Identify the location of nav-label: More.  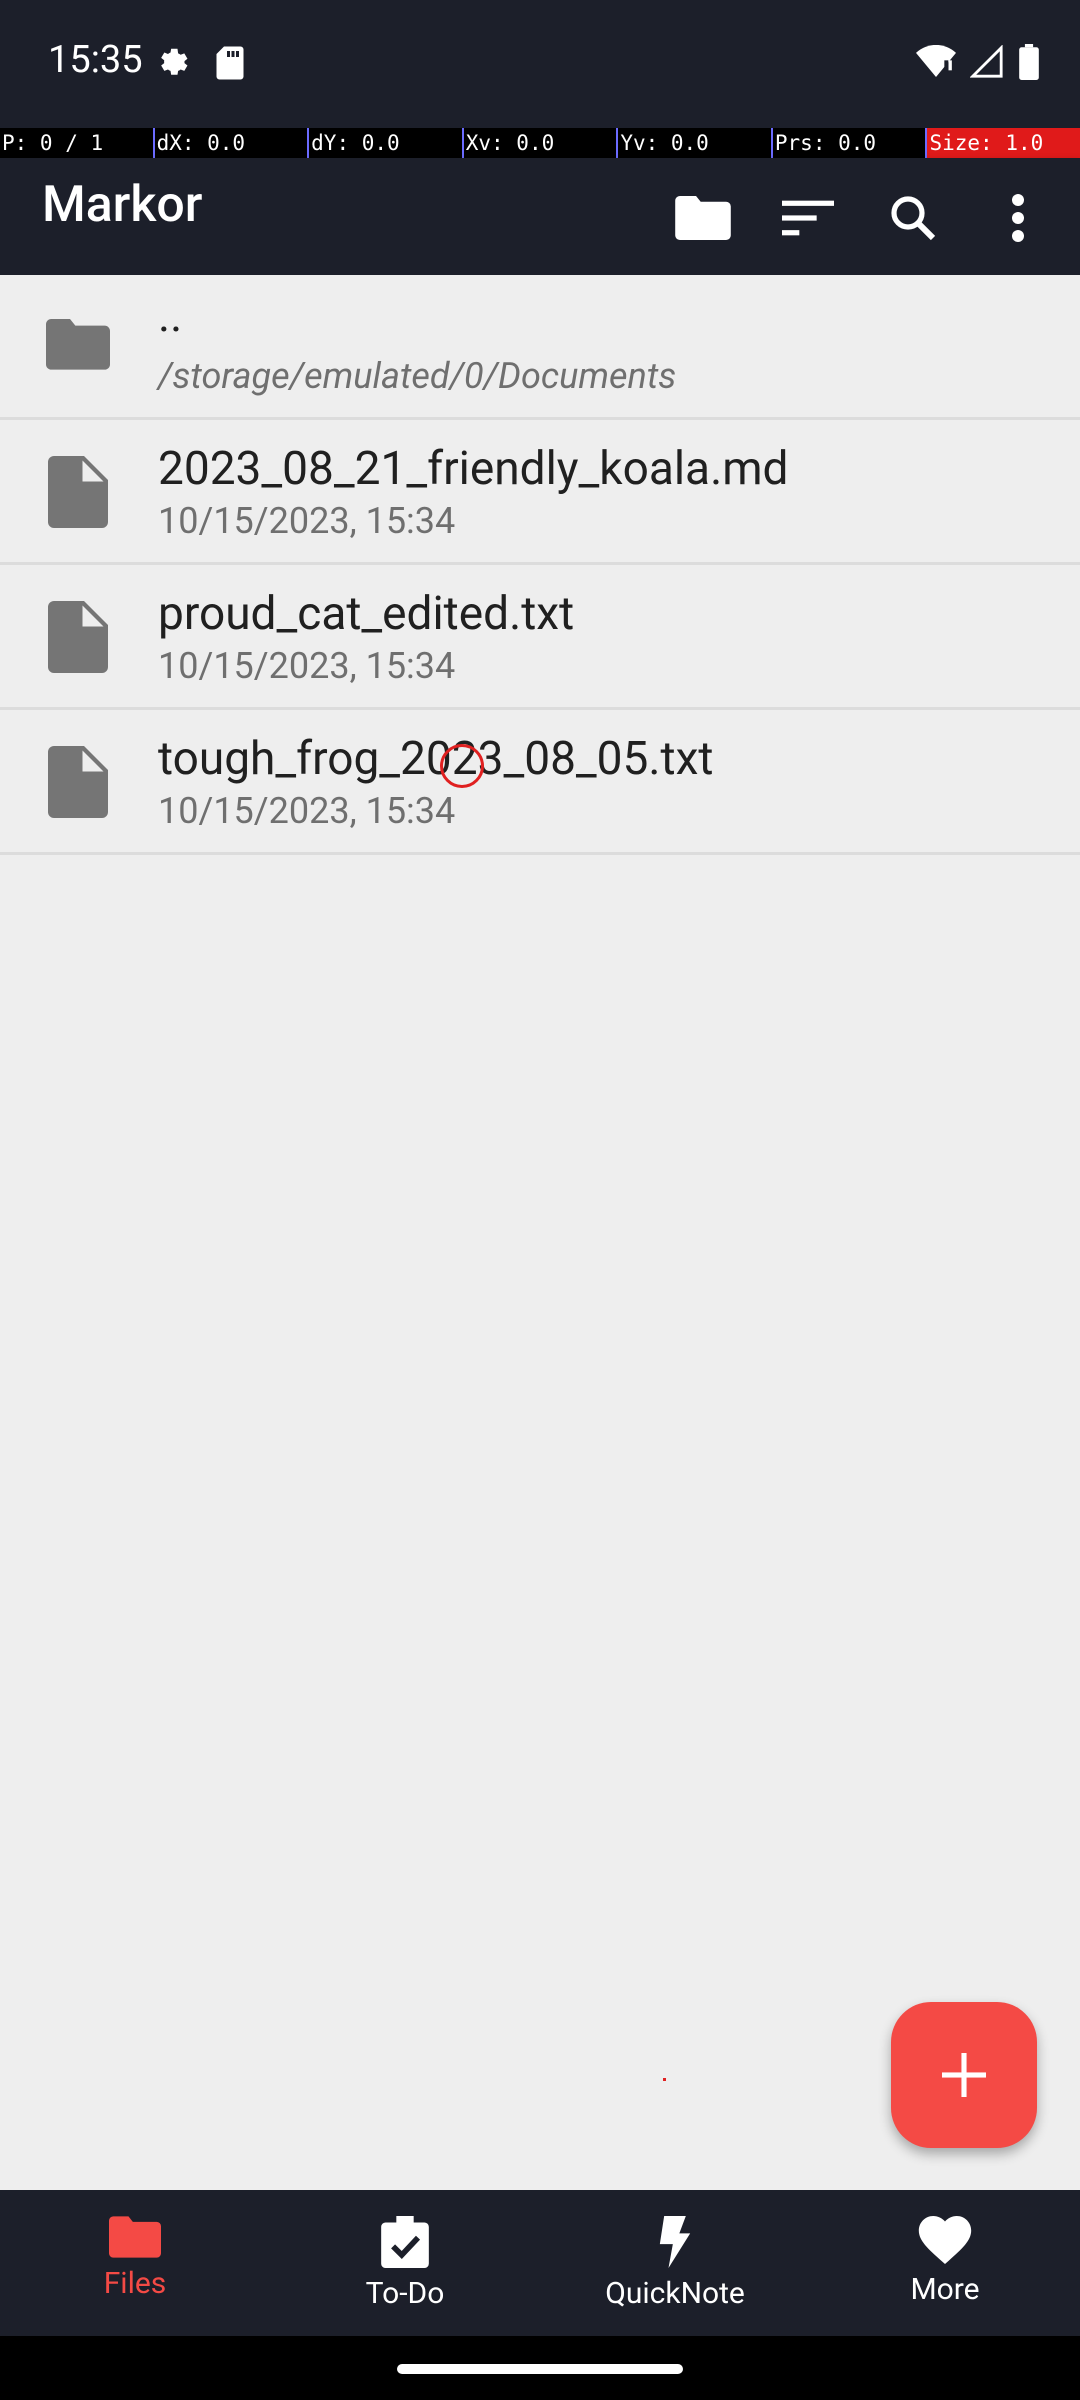
(945, 2289).